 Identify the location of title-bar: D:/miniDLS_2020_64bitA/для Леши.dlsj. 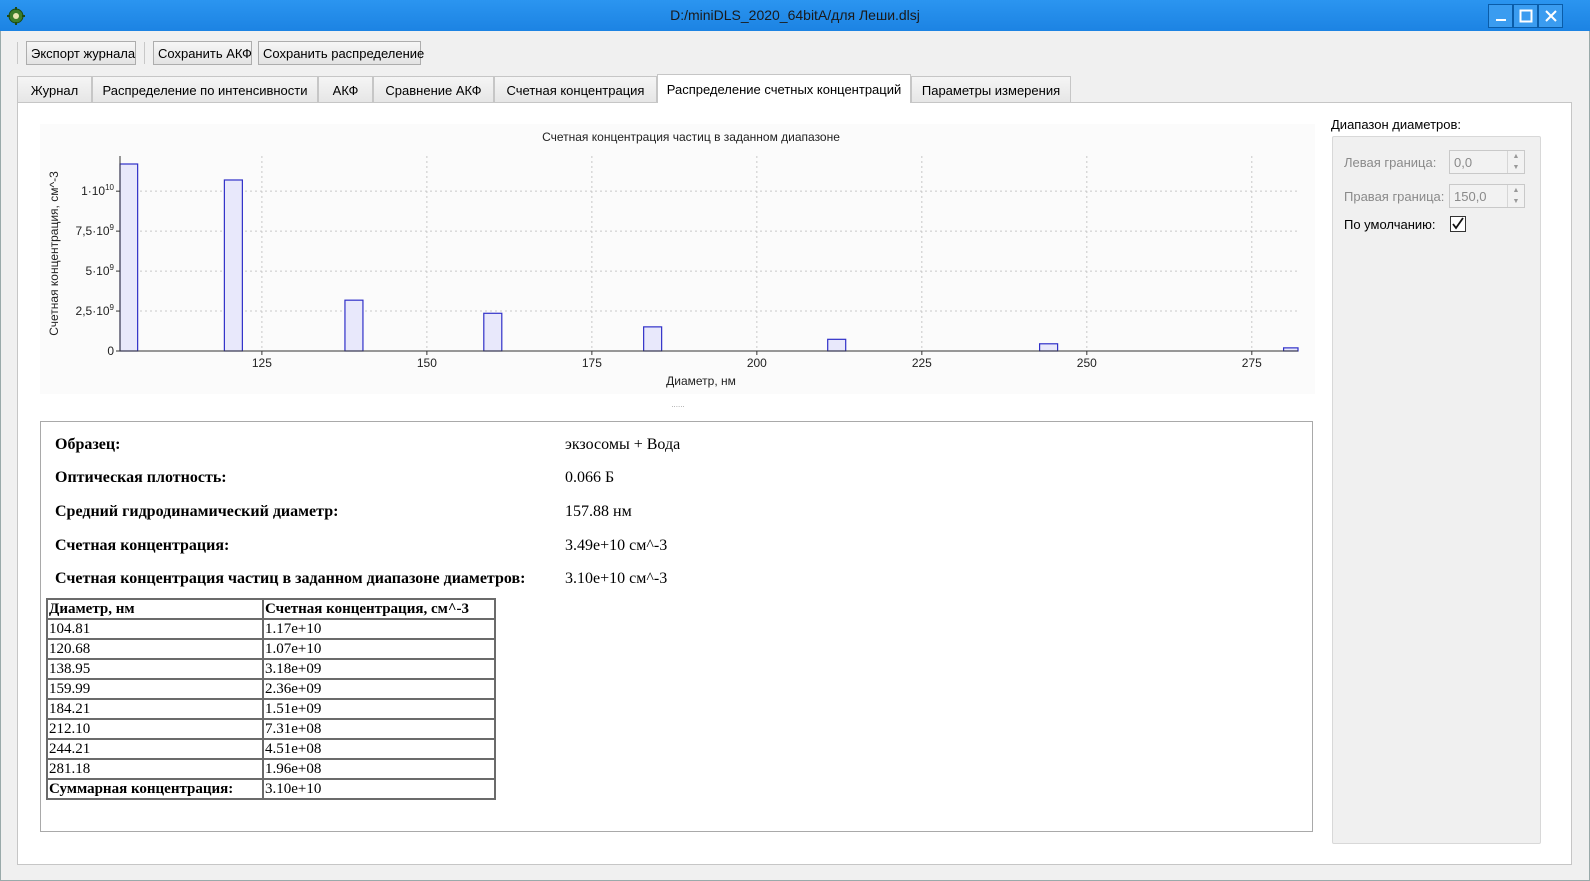
(795, 15).